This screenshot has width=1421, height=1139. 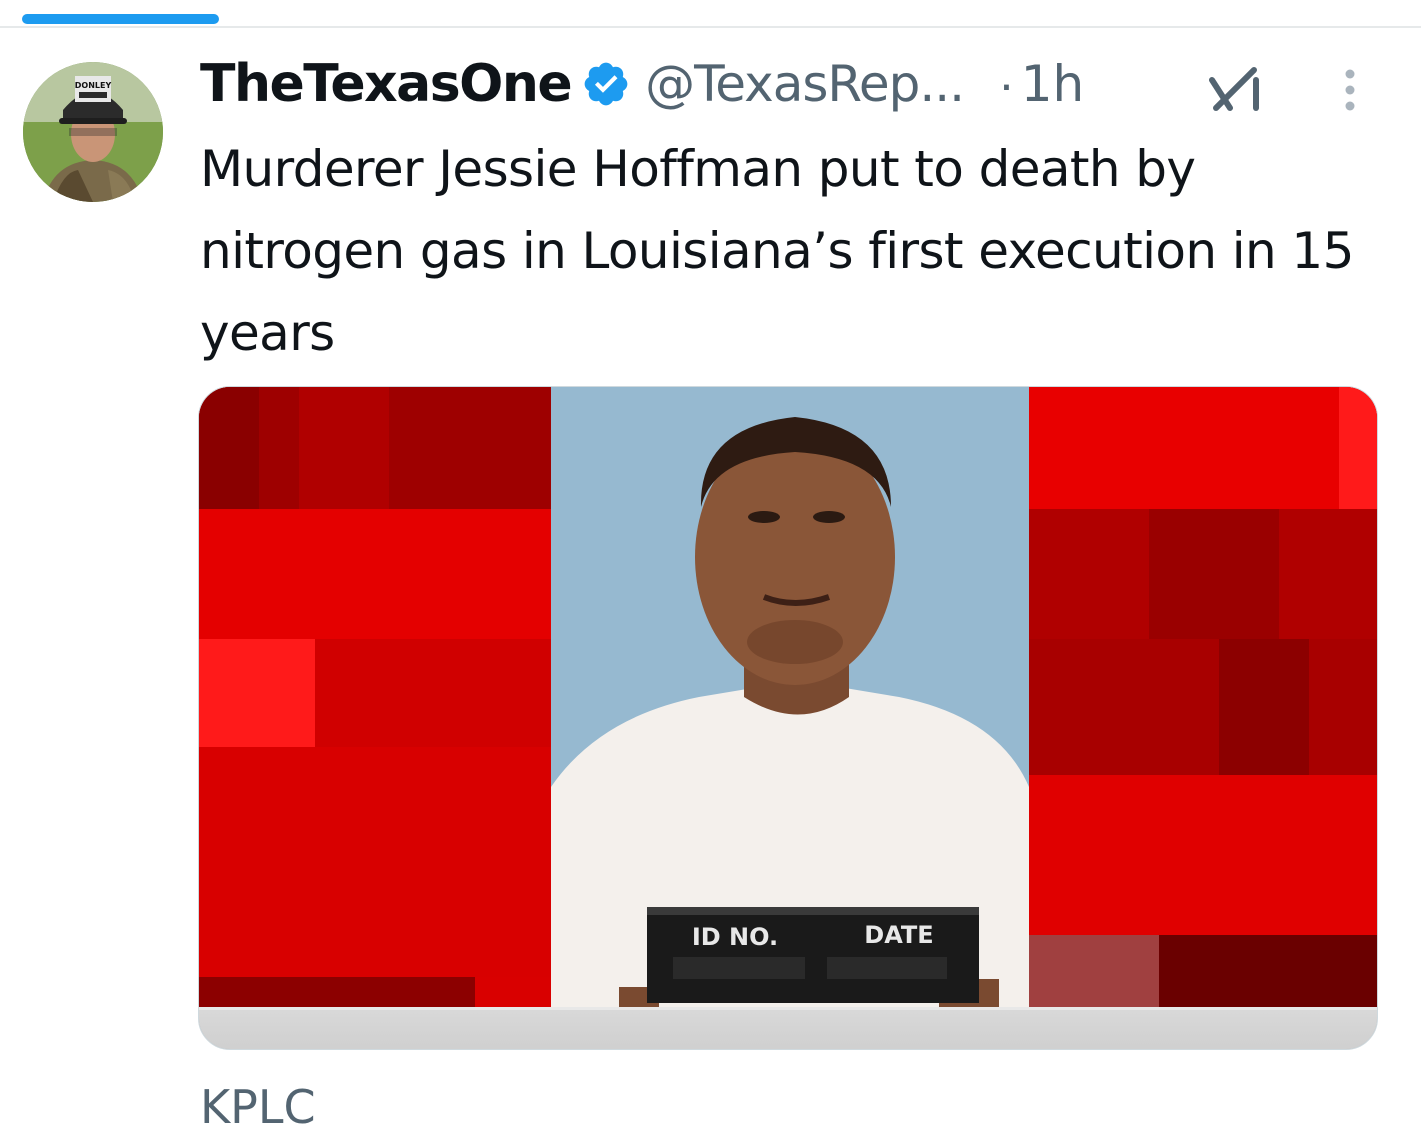 I want to click on progress-indicator, so click(x=120, y=19).